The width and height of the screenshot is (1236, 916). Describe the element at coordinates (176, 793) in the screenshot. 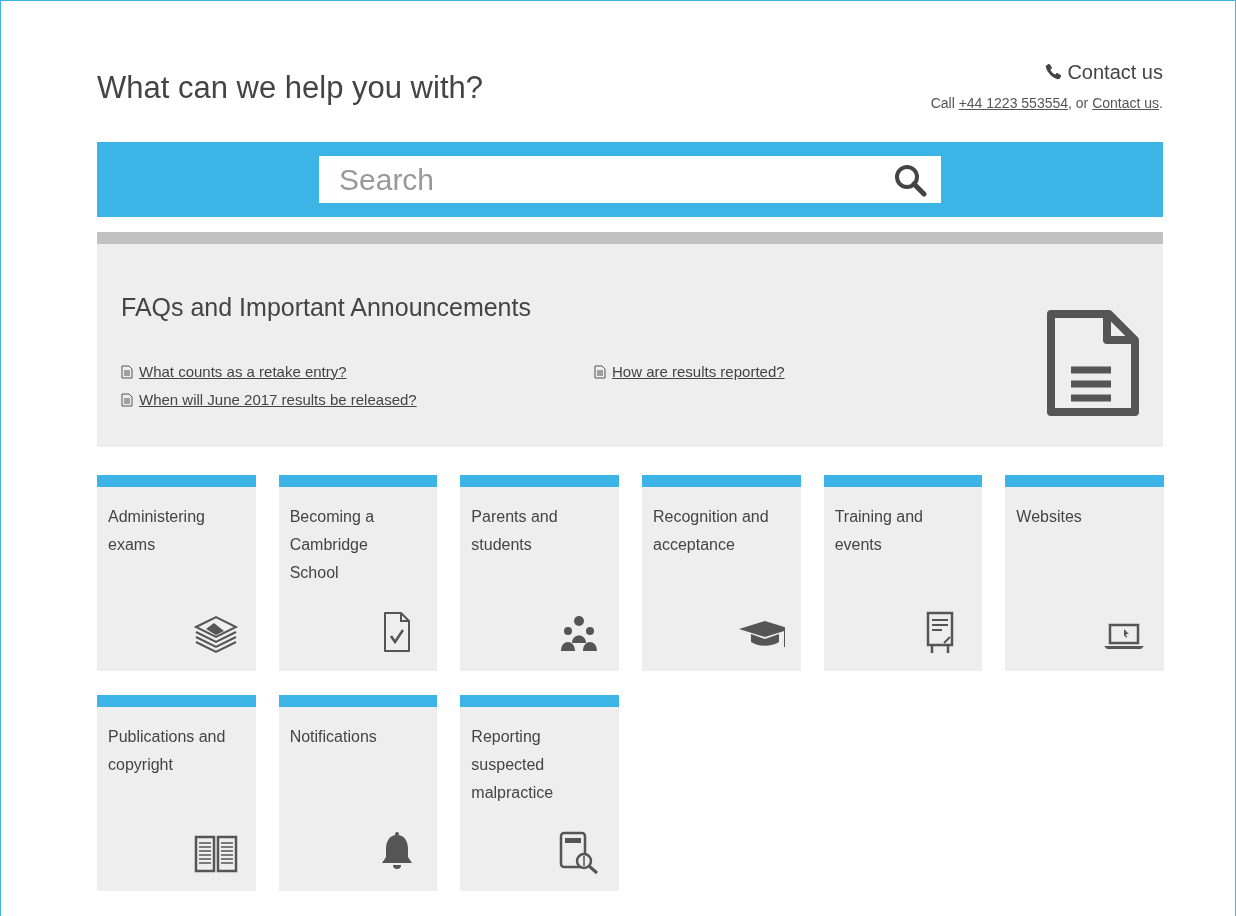

I see `category-tile: Publications and copyright` at that location.